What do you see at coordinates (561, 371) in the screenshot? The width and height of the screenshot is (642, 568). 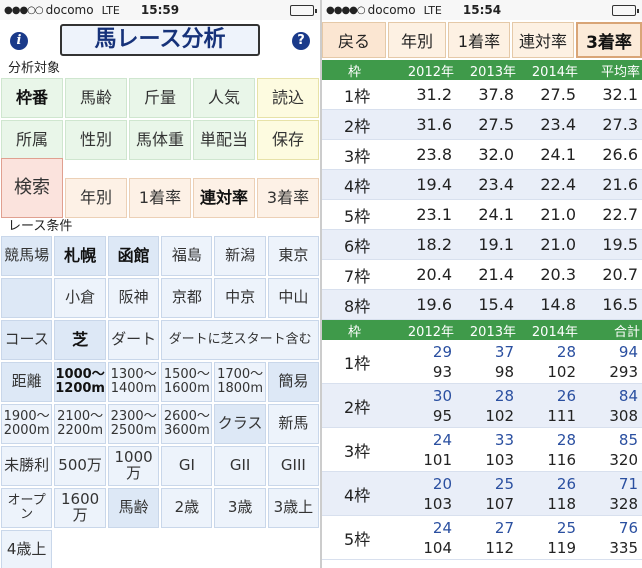 I see `count-runs: 102` at bounding box center [561, 371].